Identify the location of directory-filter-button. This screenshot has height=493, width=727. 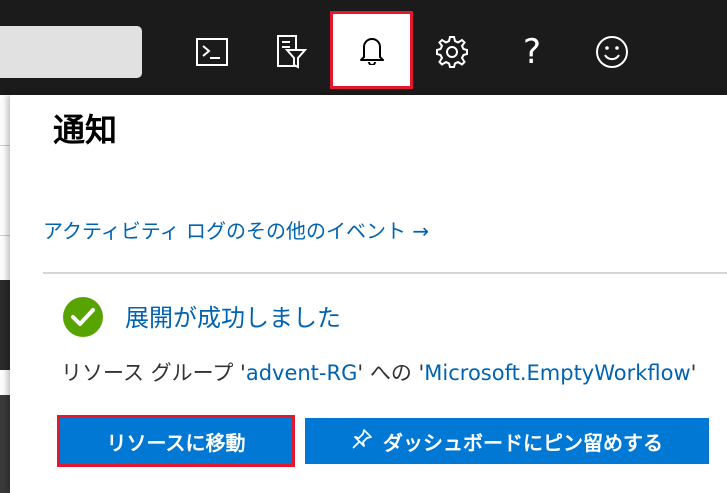
(291, 52).